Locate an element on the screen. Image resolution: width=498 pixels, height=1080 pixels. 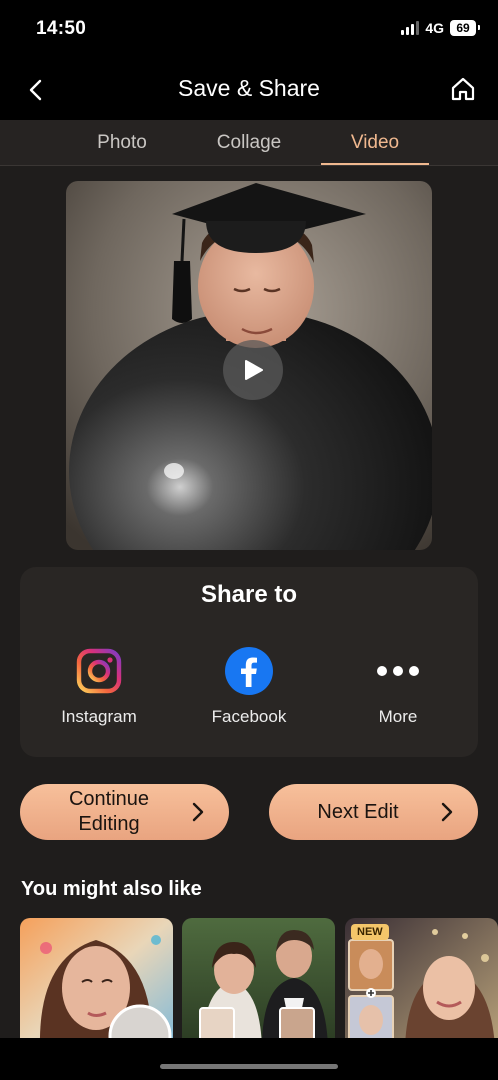
next-edit-label: Next Edit is located at coordinates (358, 811).